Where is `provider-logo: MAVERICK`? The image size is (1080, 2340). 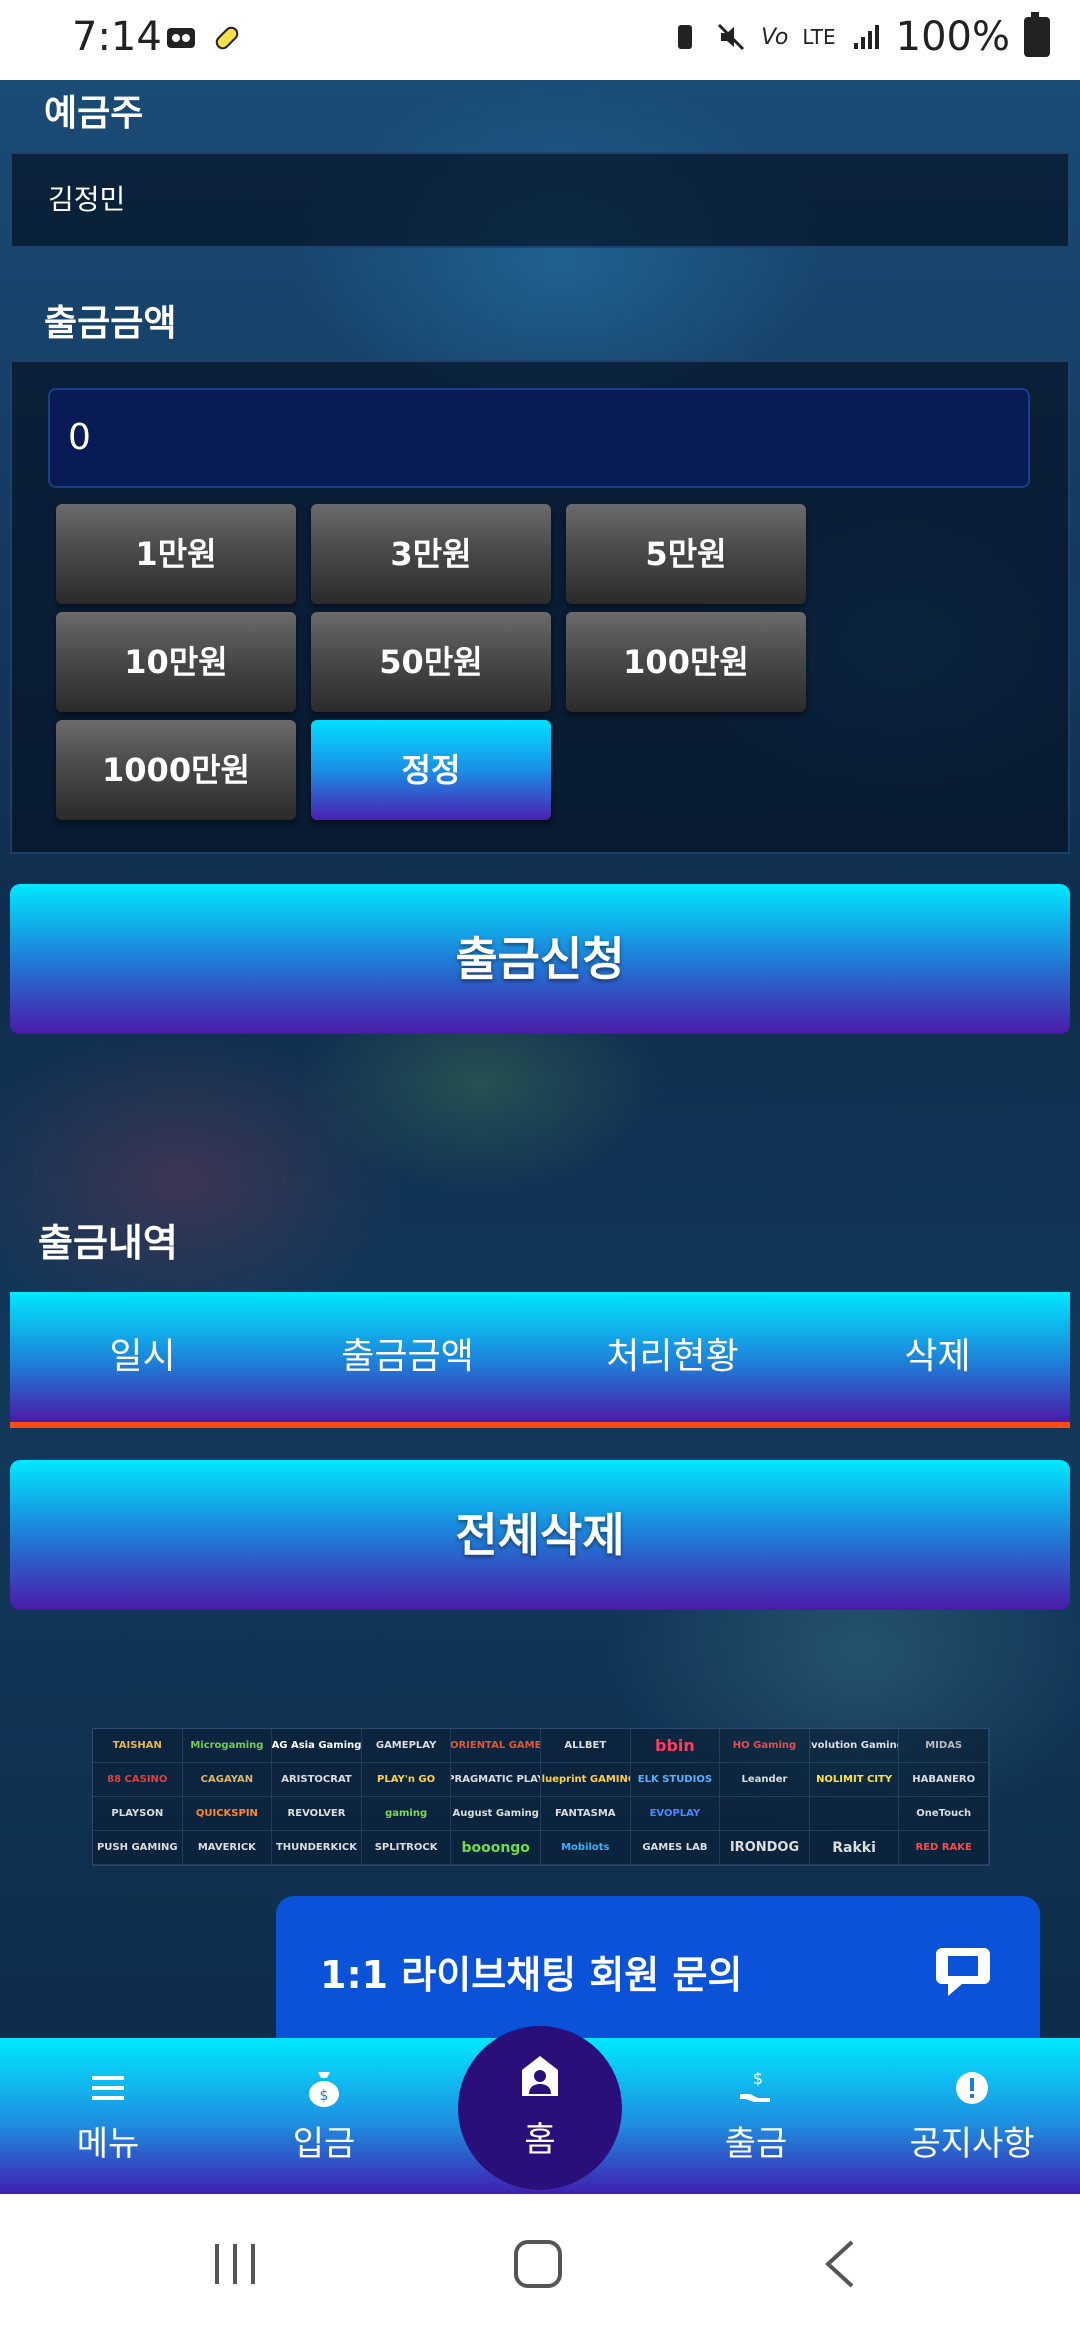 provider-logo: MAVERICK is located at coordinates (227, 1848).